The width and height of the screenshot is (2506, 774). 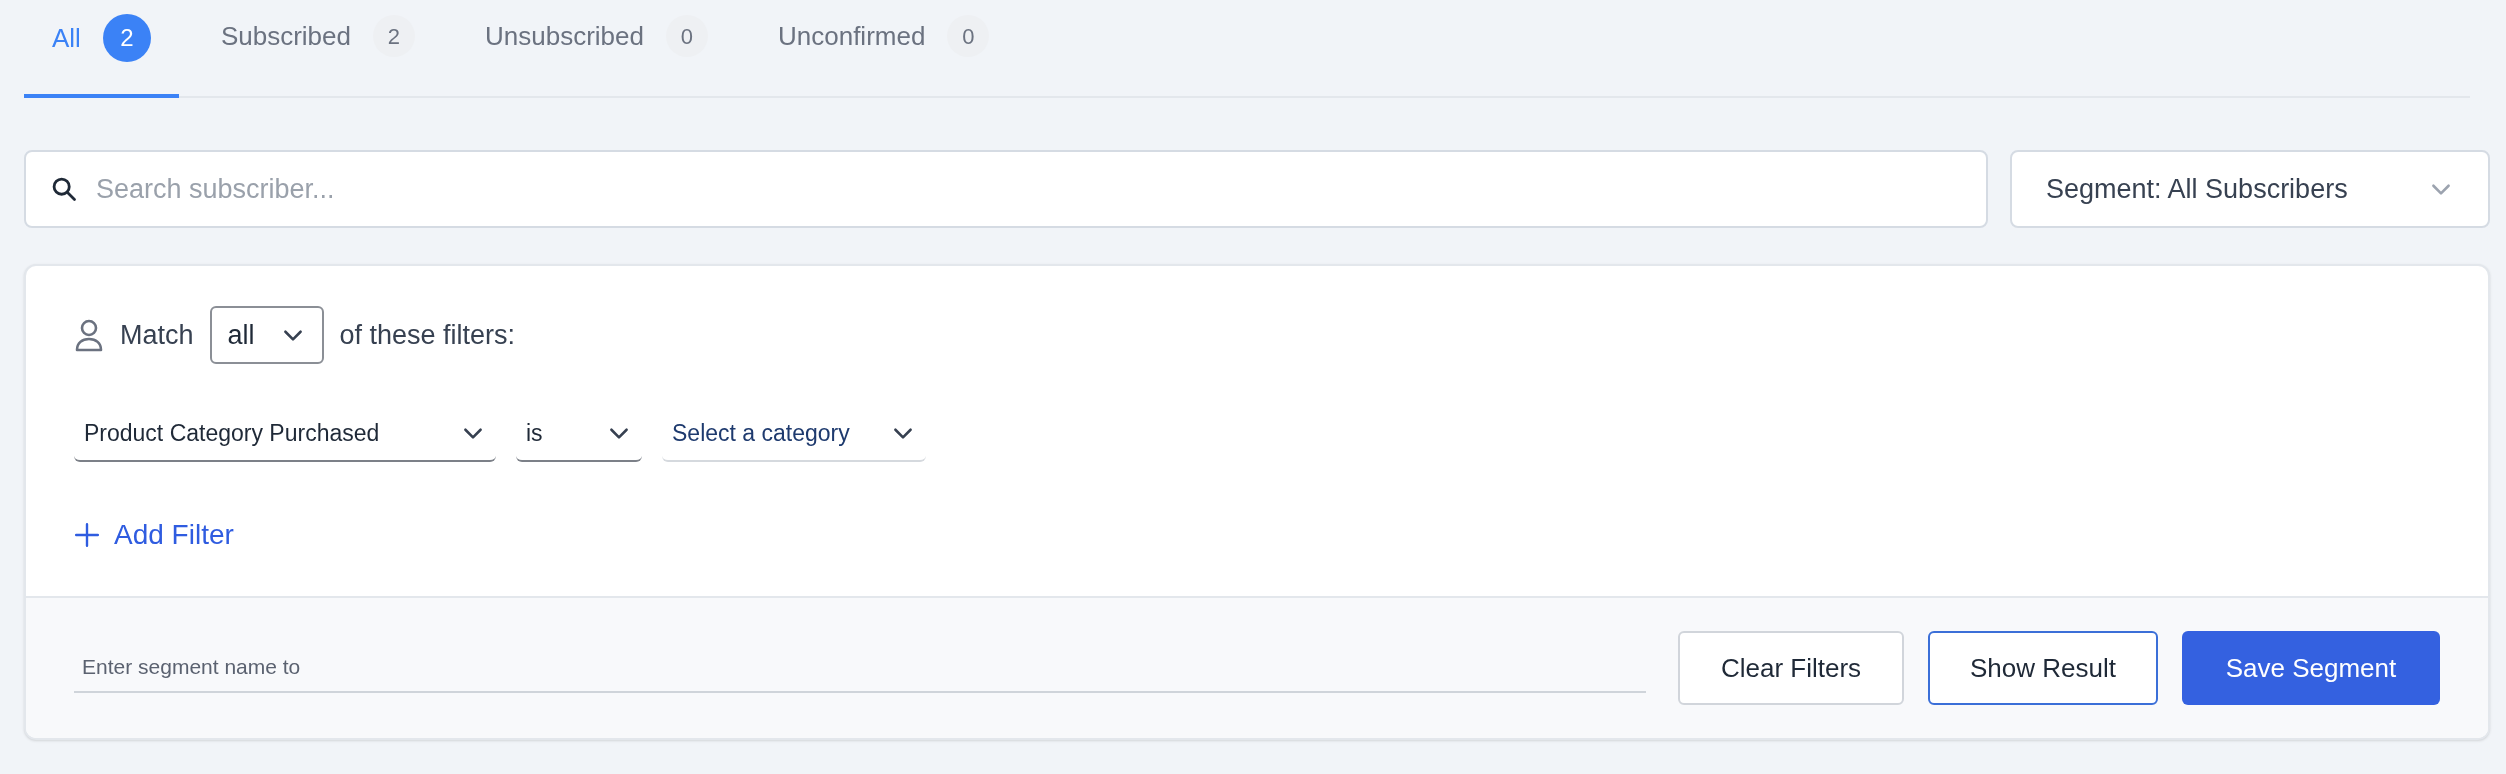 What do you see at coordinates (860, 668) in the screenshot?
I see `segment-name-field: Enter segment name to` at bounding box center [860, 668].